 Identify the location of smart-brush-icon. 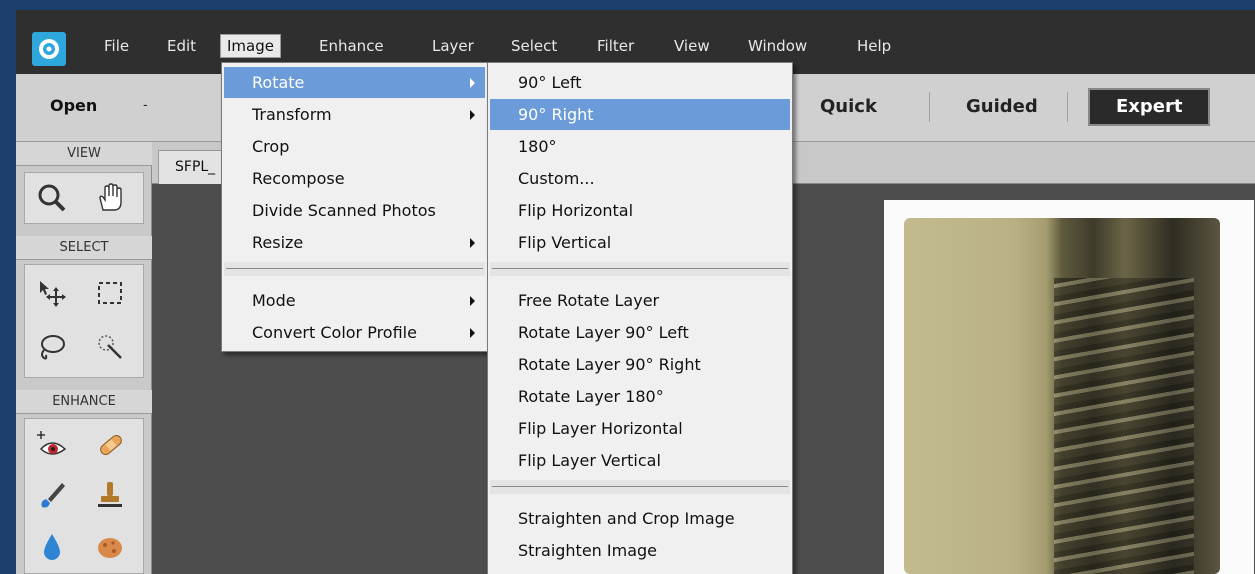
(52, 495).